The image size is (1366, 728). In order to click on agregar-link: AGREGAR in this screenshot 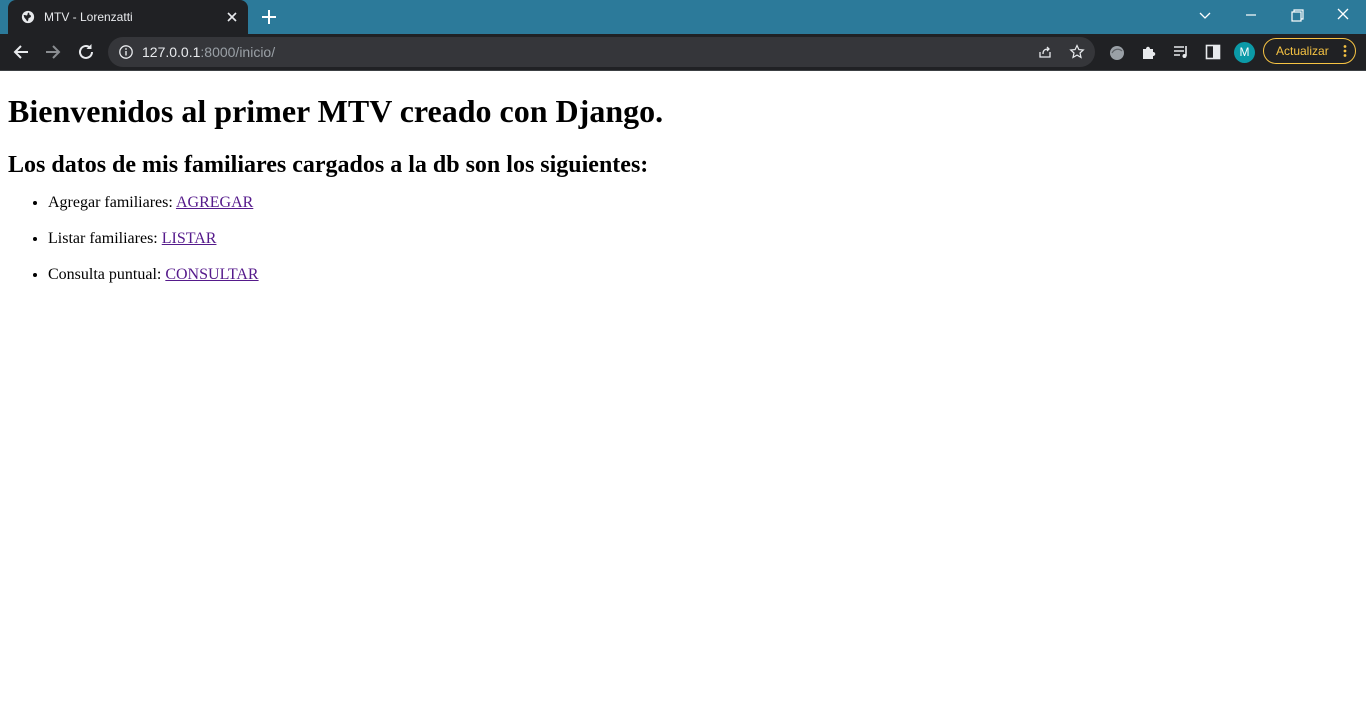, I will do `click(214, 202)`.